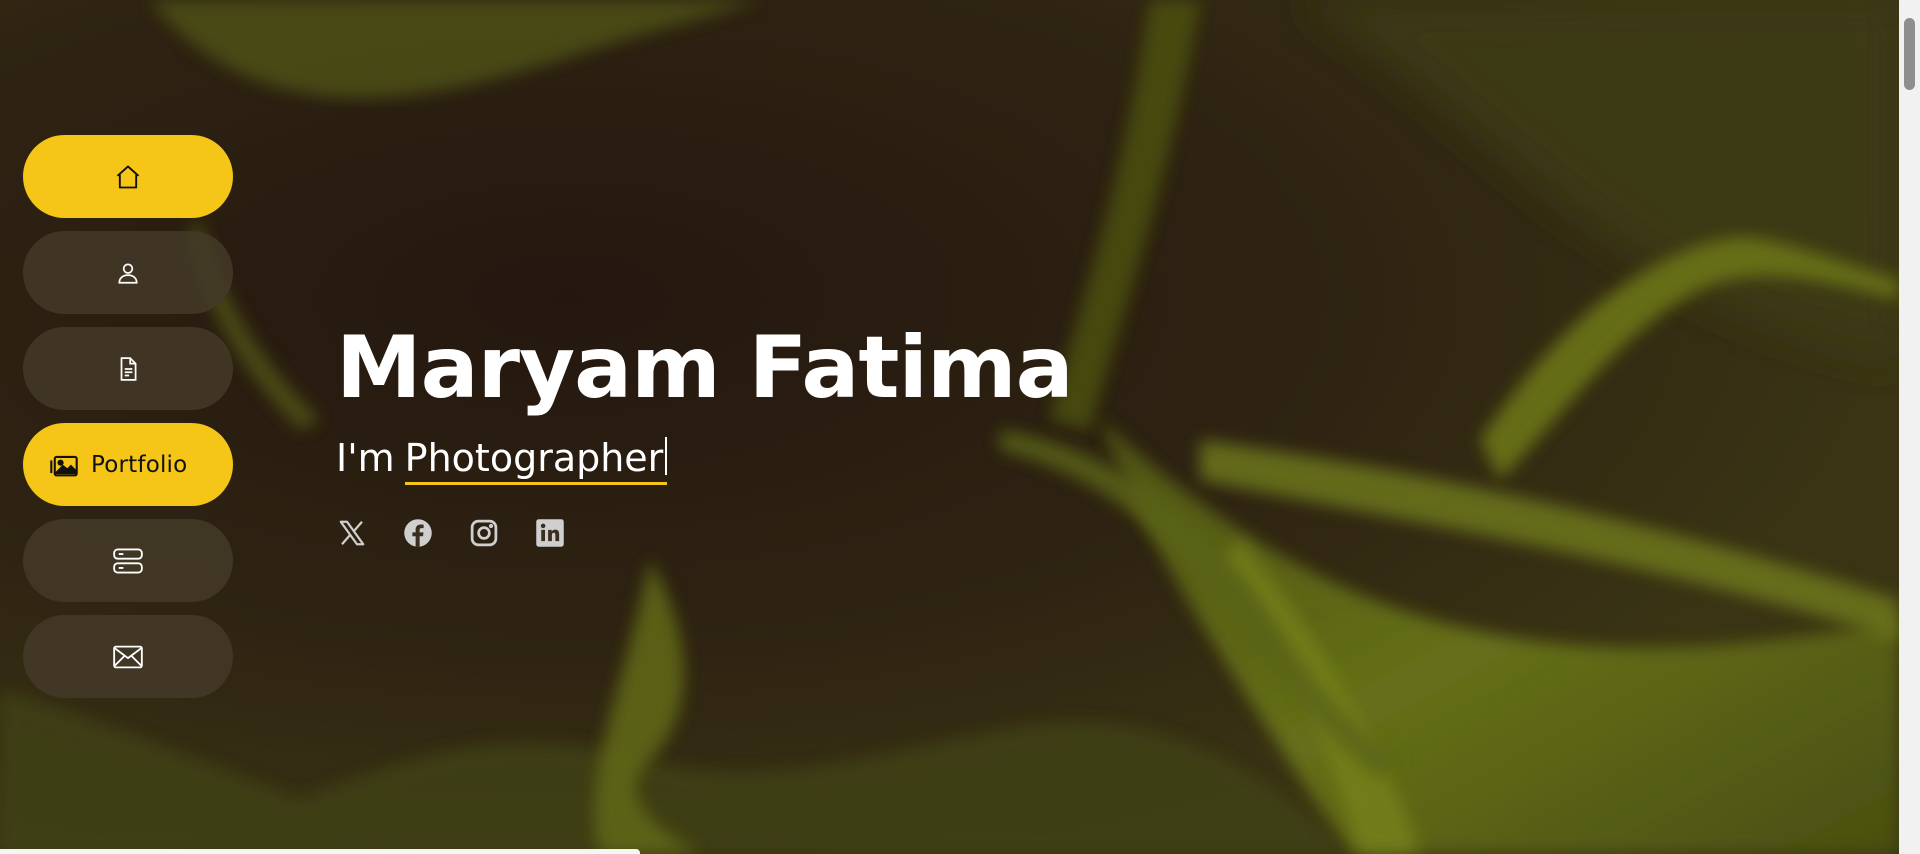 This screenshot has height=854, width=1920. I want to click on nav-item-portfolio: Portfolio, so click(128, 464).